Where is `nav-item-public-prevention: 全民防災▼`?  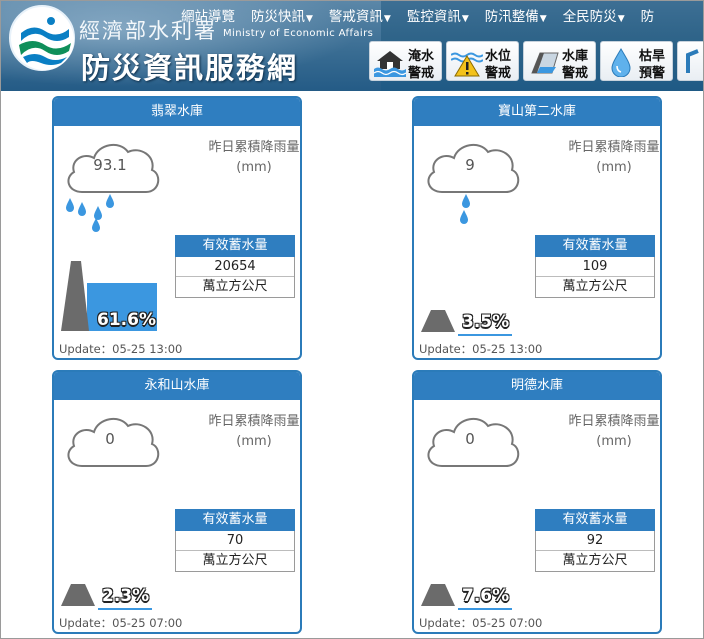 nav-item-public-prevention: 全民防災▼ is located at coordinates (594, 17).